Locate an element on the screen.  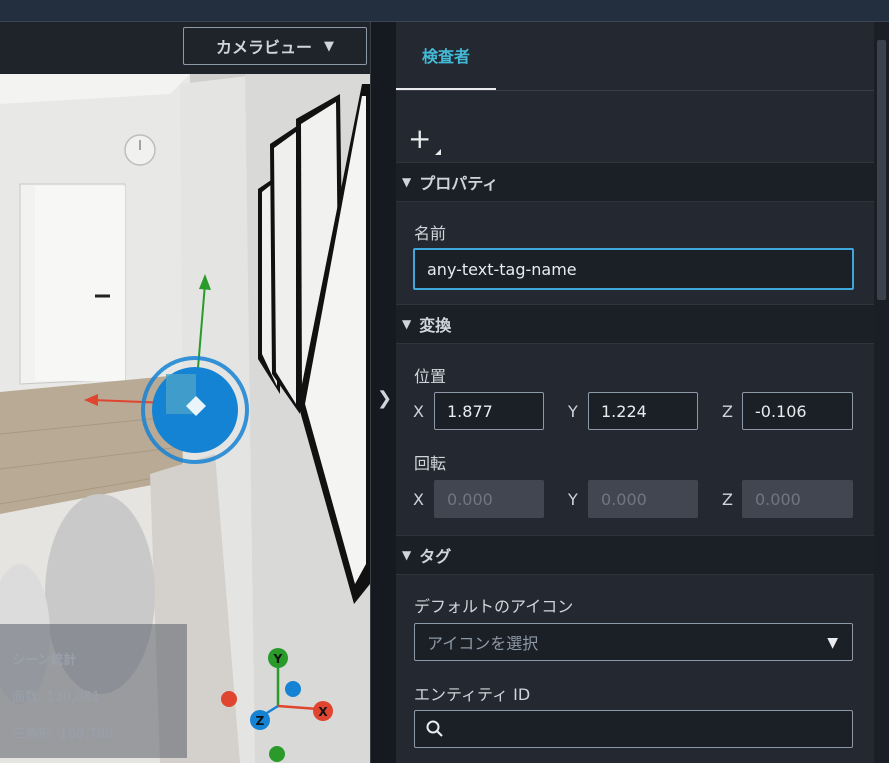
scene-stats-panel: シーン統計 面数: 130,081 三角形: 160,780 is located at coordinates (93, 691).